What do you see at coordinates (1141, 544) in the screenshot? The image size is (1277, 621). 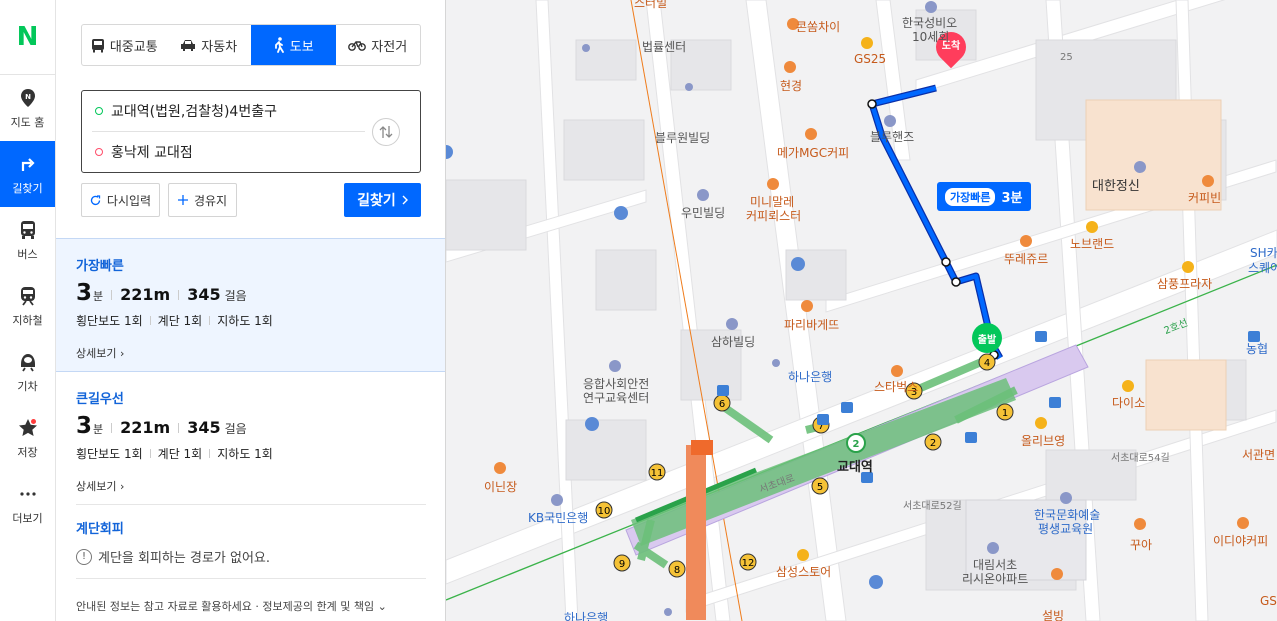 I see `map-label: 꾸아` at bounding box center [1141, 544].